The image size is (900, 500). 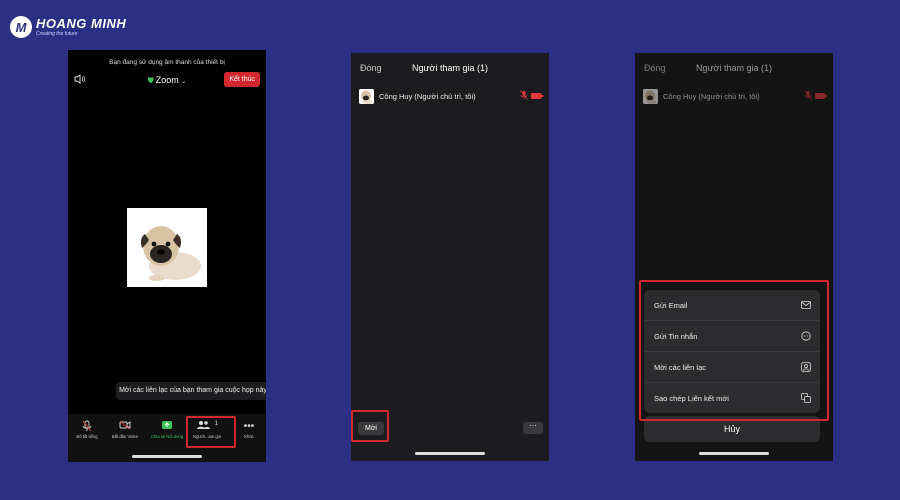 I want to click on participant-video, so click(x=167, y=247).